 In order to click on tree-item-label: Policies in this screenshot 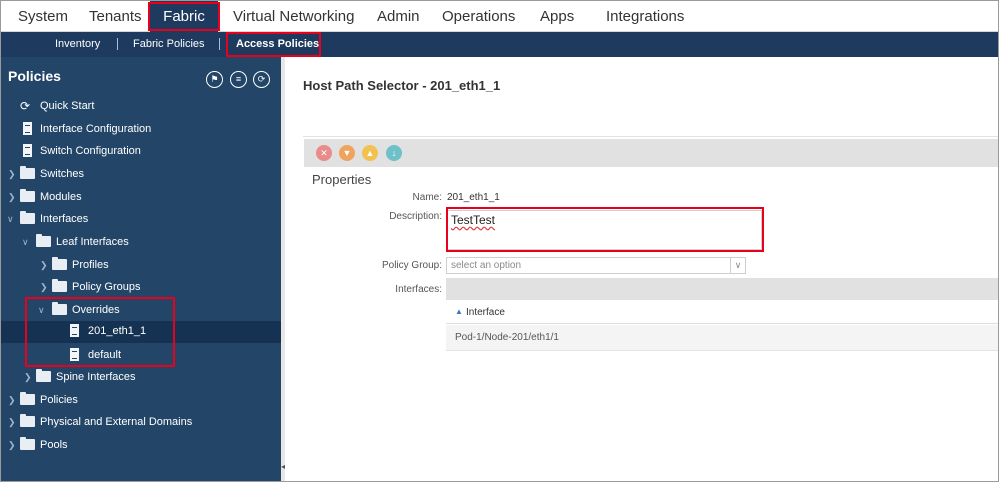, I will do `click(59, 400)`.